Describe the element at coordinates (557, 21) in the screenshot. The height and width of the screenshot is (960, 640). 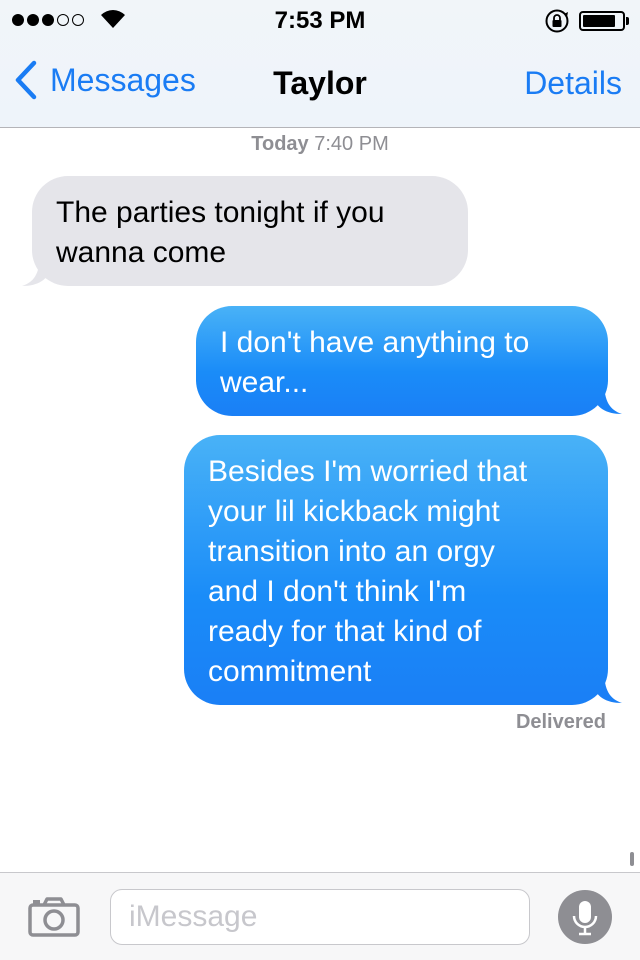
I see `rotation-lock-icon` at that location.